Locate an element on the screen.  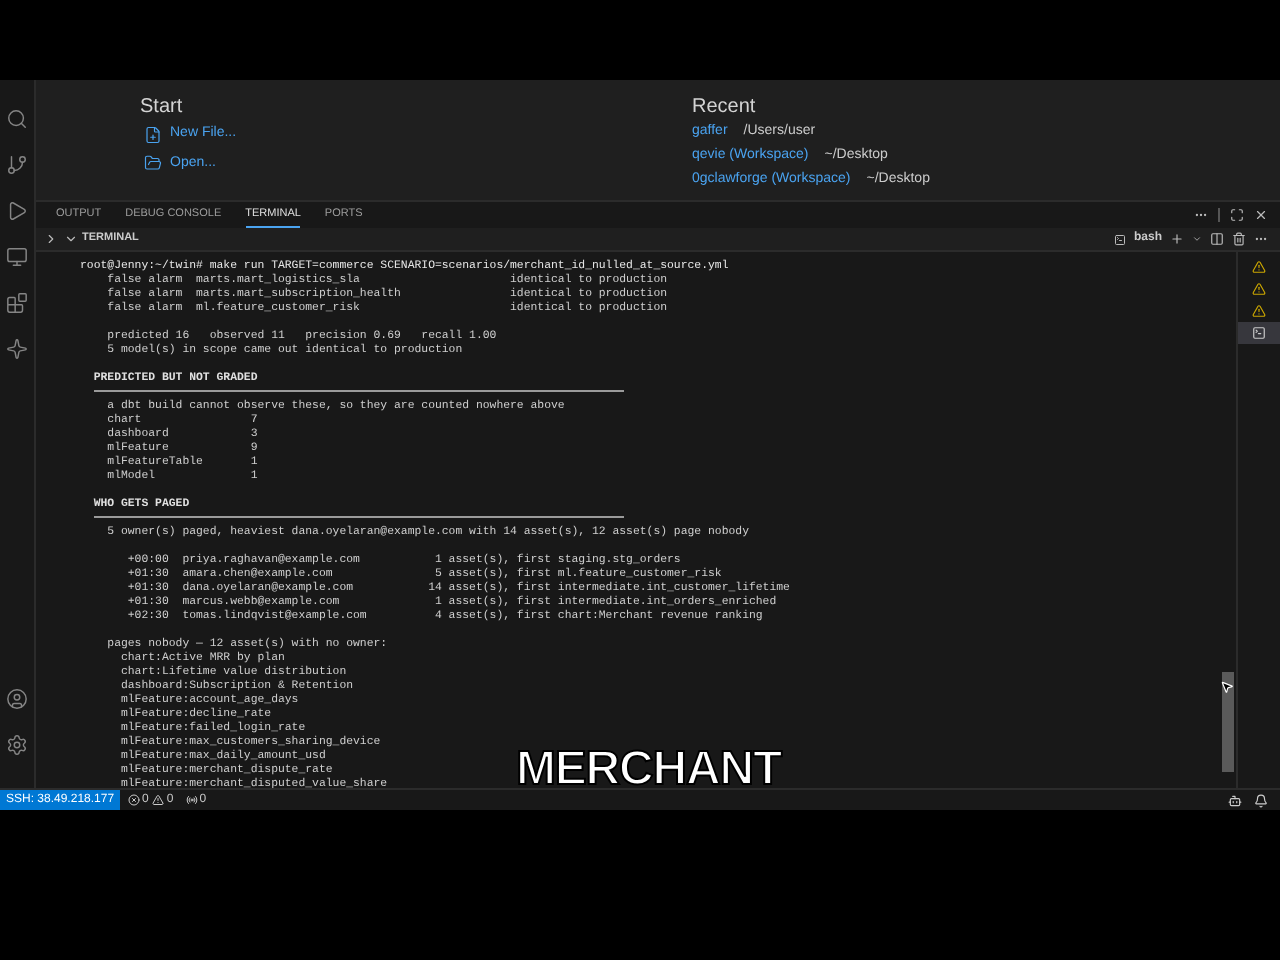
run-icon is located at coordinates (17, 211).